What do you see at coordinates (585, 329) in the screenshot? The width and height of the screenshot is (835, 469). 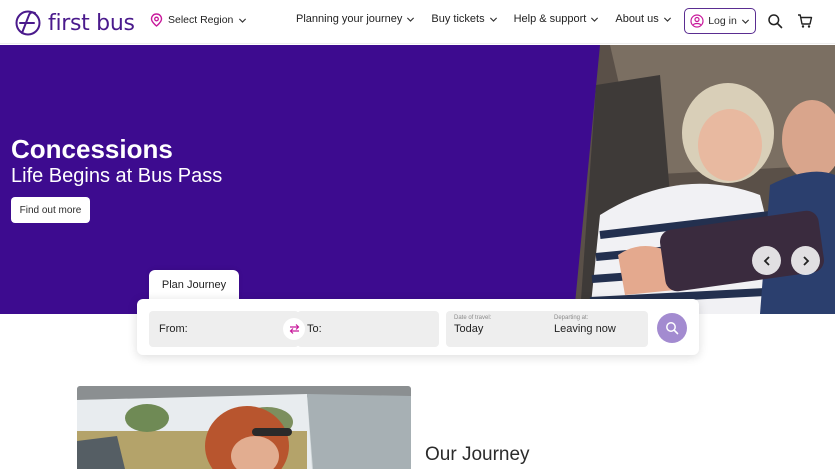 I see `departing-at-value: Leaving now` at bounding box center [585, 329].